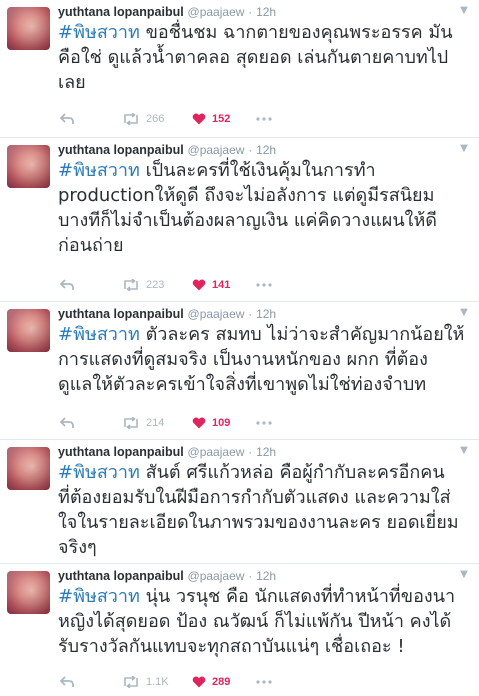 This screenshot has height=696, width=479. What do you see at coordinates (143, 119) in the screenshot?
I see `retweet-button: 266` at bounding box center [143, 119].